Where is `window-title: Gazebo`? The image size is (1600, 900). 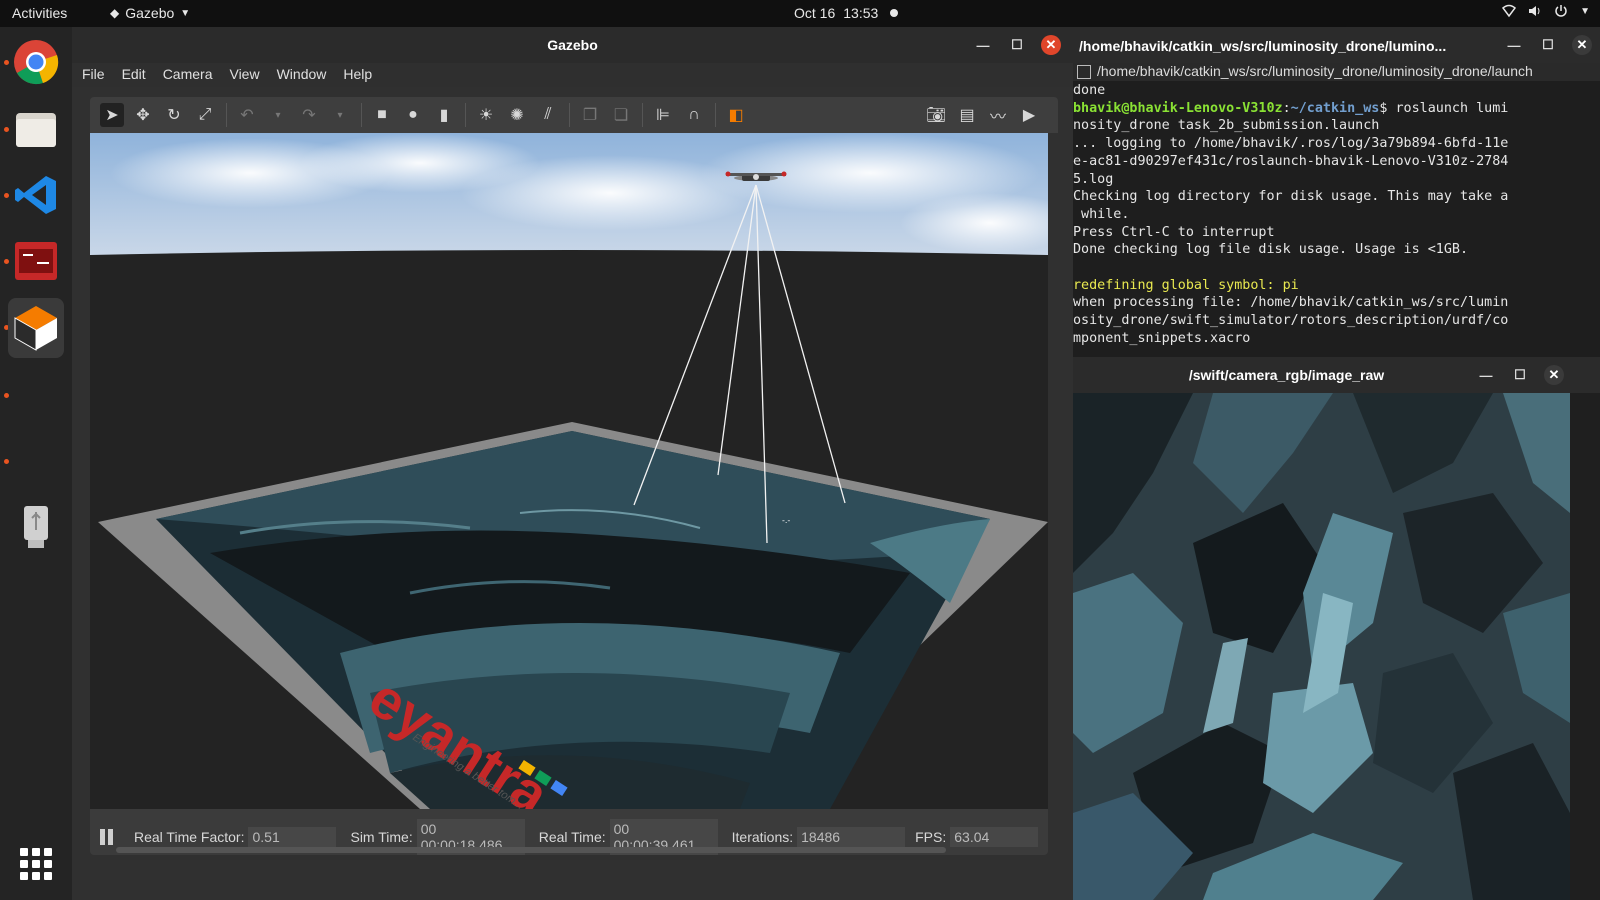 window-title: Gazebo is located at coordinates (572, 45).